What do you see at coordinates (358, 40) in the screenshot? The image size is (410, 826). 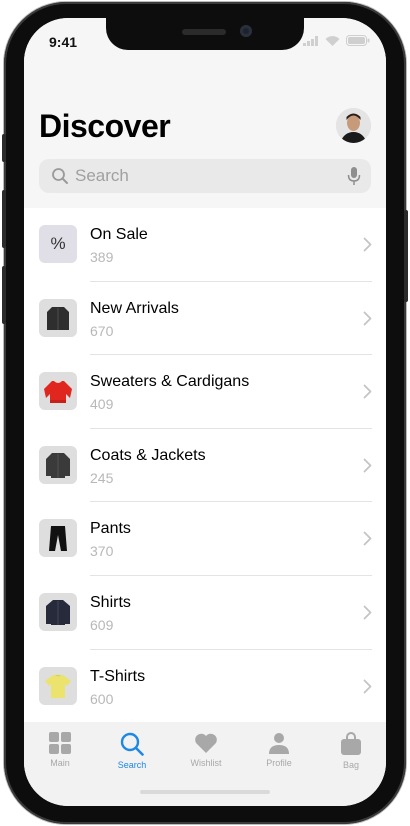 I see `battery-icon` at bounding box center [358, 40].